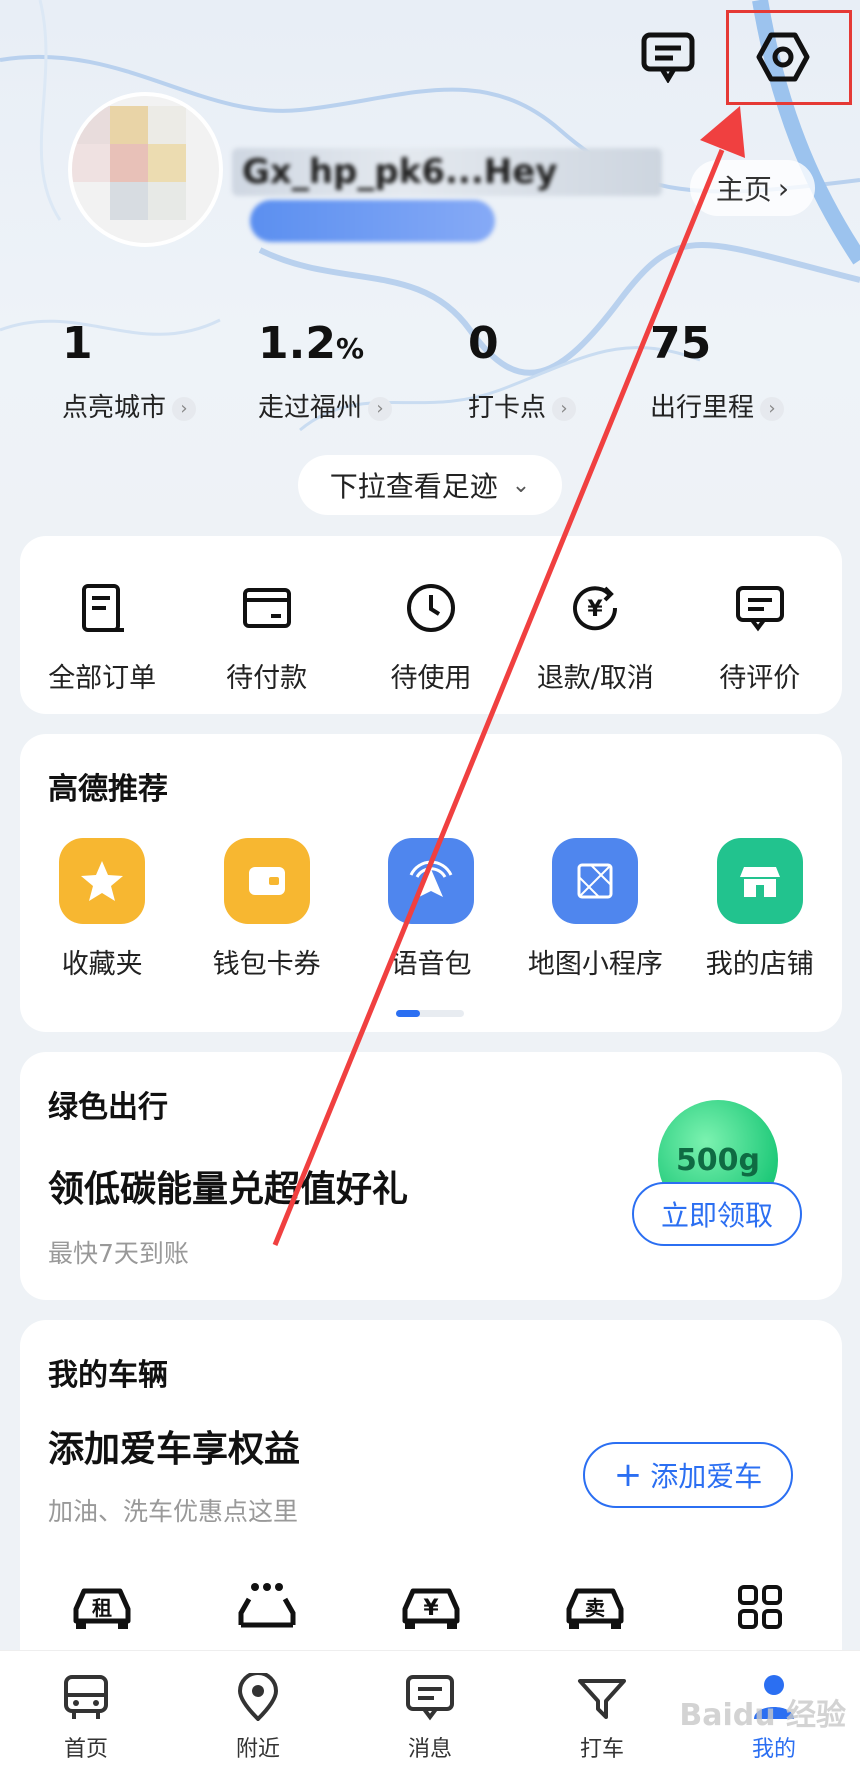  What do you see at coordinates (595, 881) in the screenshot?
I see `mini-program-icon` at bounding box center [595, 881].